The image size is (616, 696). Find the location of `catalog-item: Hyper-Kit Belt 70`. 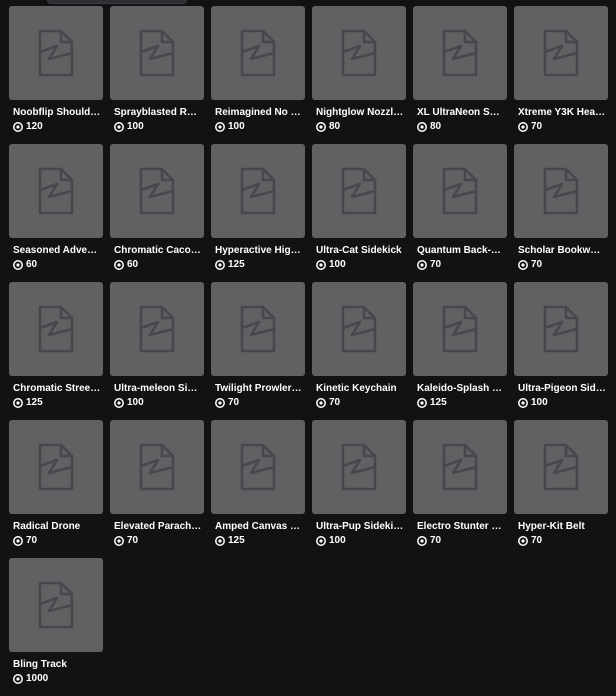

catalog-item: Hyper-Kit Belt 70 is located at coordinates (561, 489).